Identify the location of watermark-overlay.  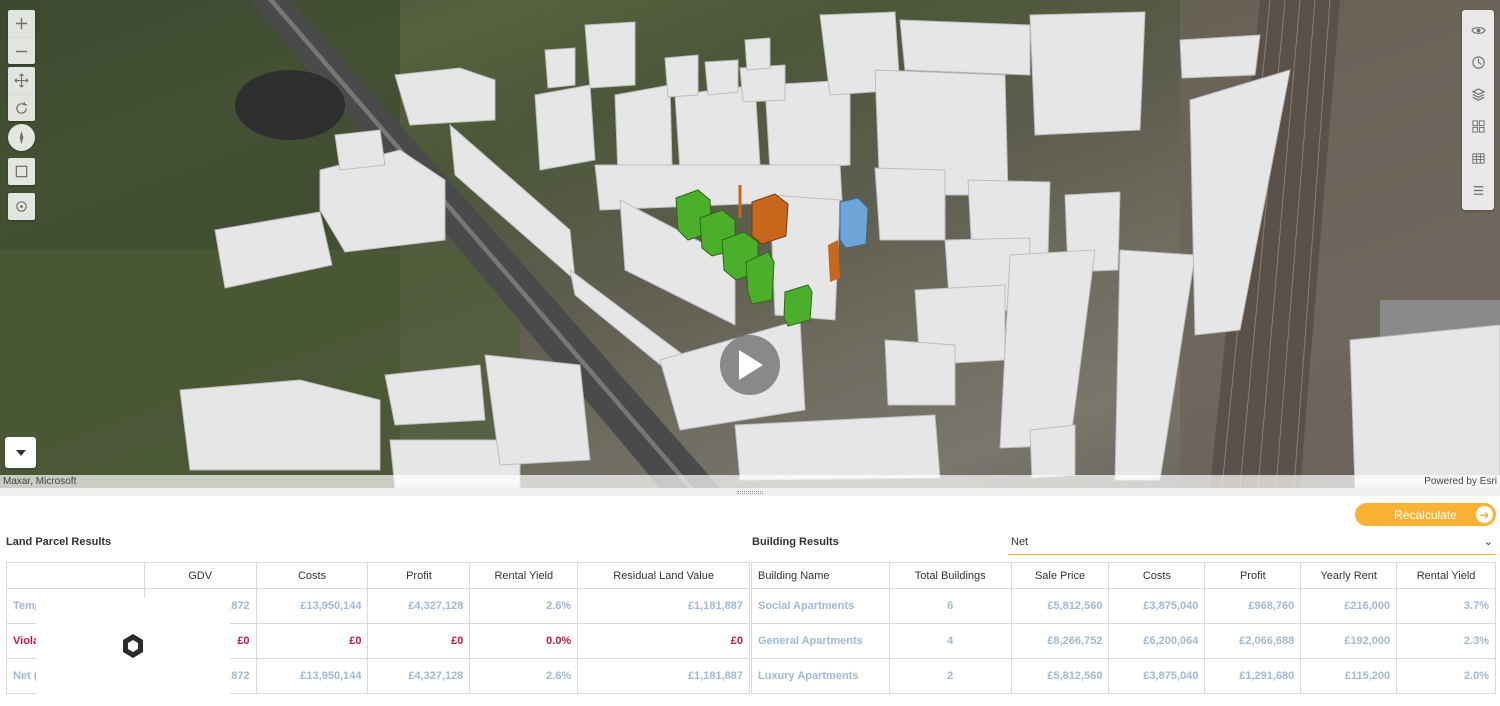
(133, 646).